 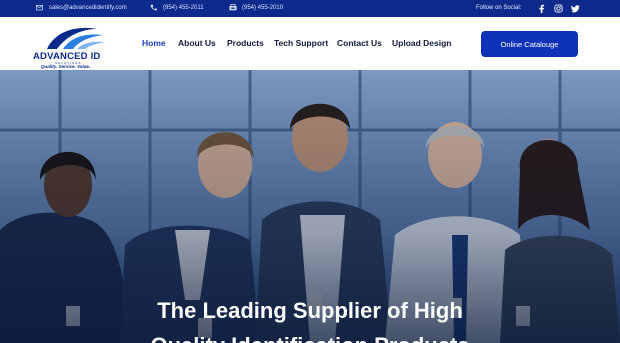 I want to click on hero-title: The Leading Supplier of High, so click(x=310, y=310).